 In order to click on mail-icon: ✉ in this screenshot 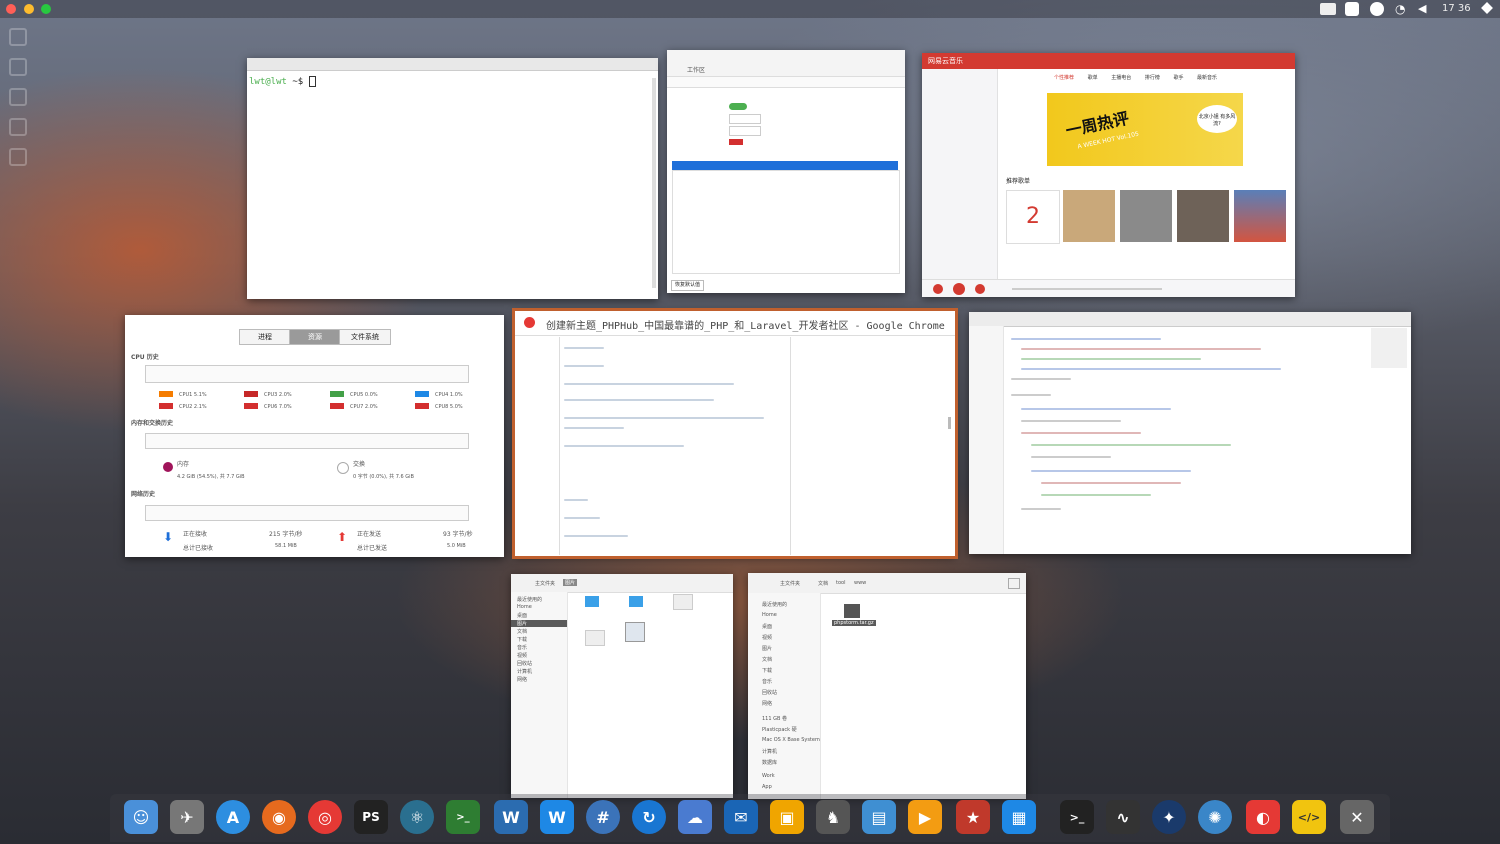, I will do `click(741, 817)`.